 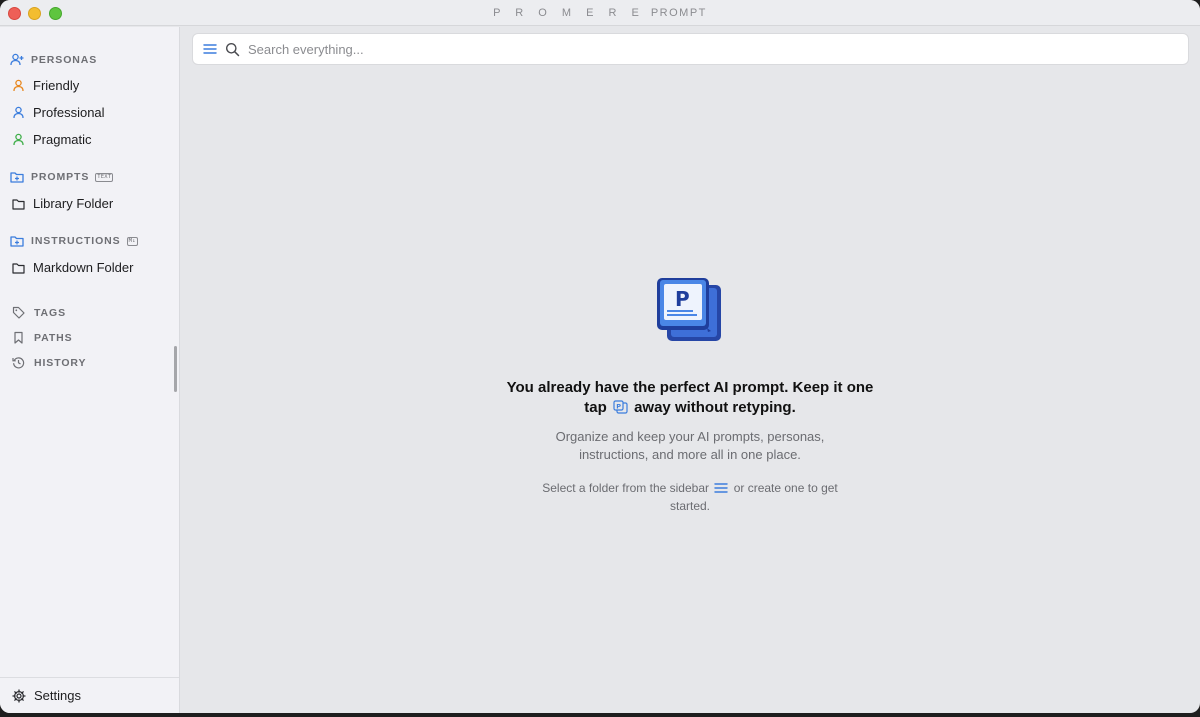 What do you see at coordinates (57, 695) in the screenshot?
I see `settings-label: Settings` at bounding box center [57, 695].